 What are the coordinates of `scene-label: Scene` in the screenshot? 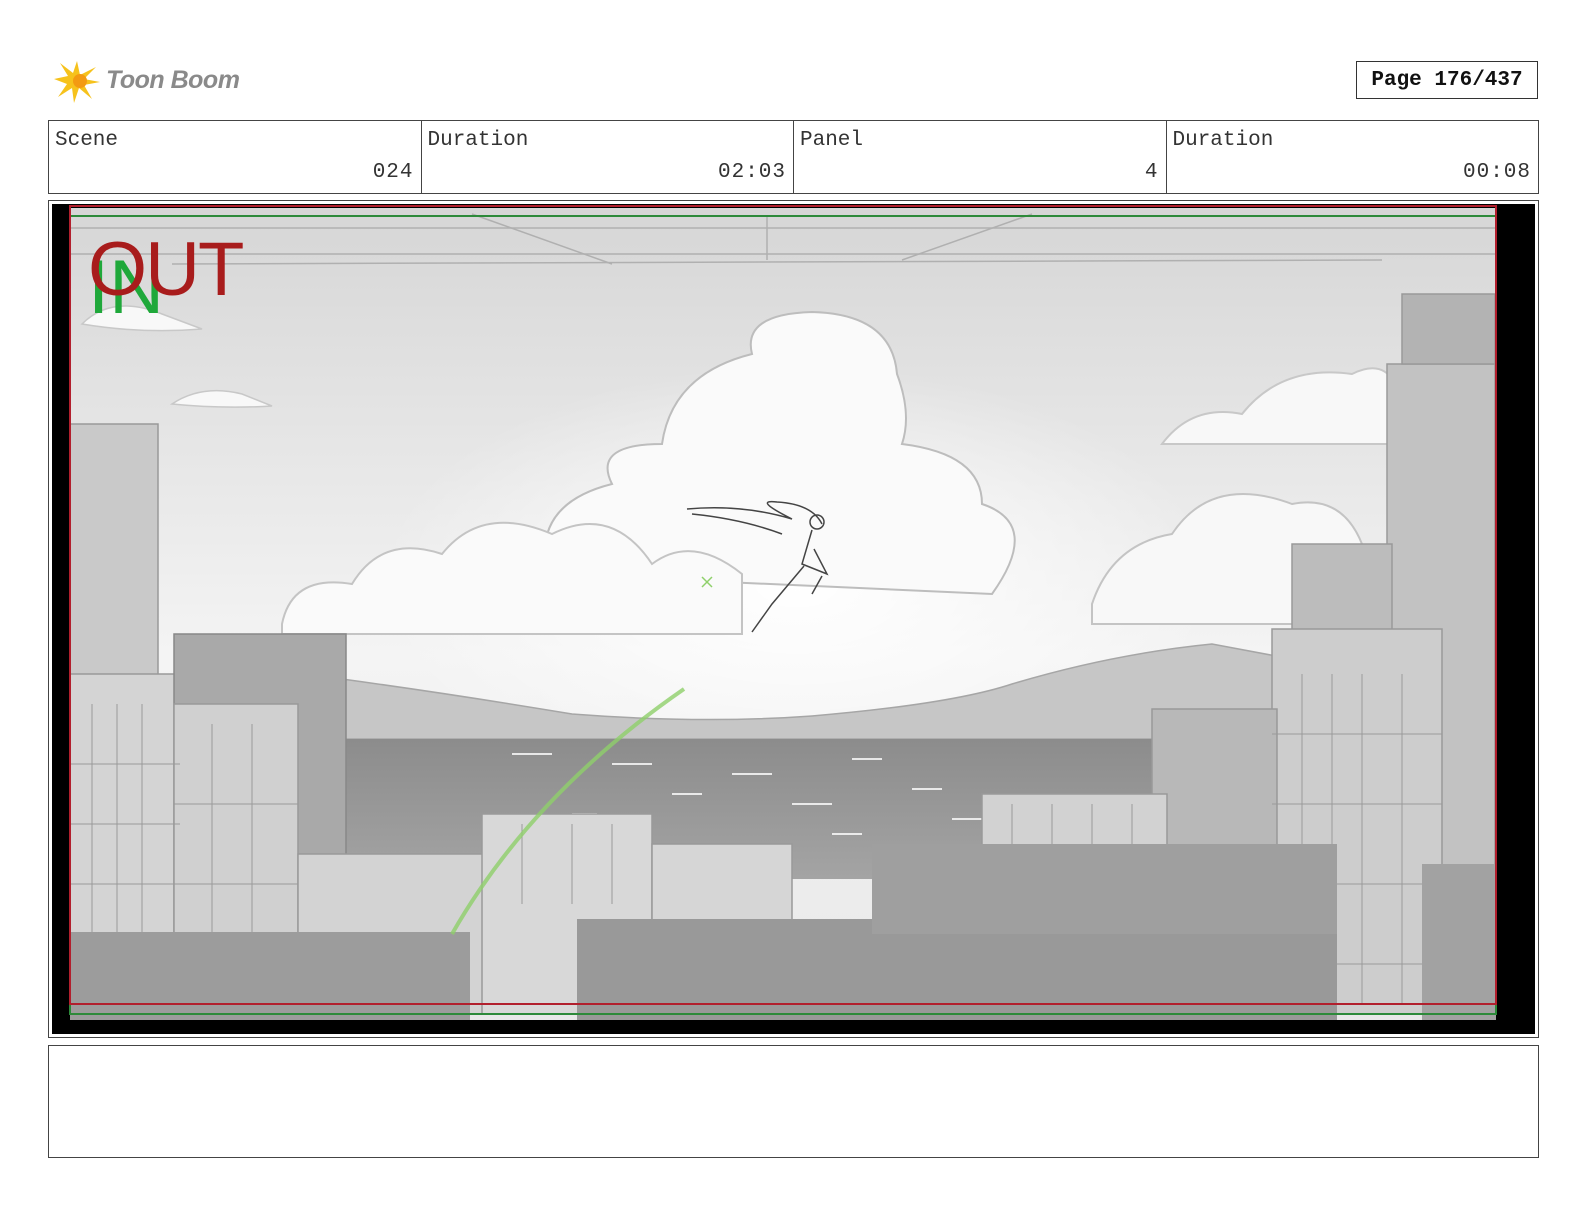 It's located at (87, 140).